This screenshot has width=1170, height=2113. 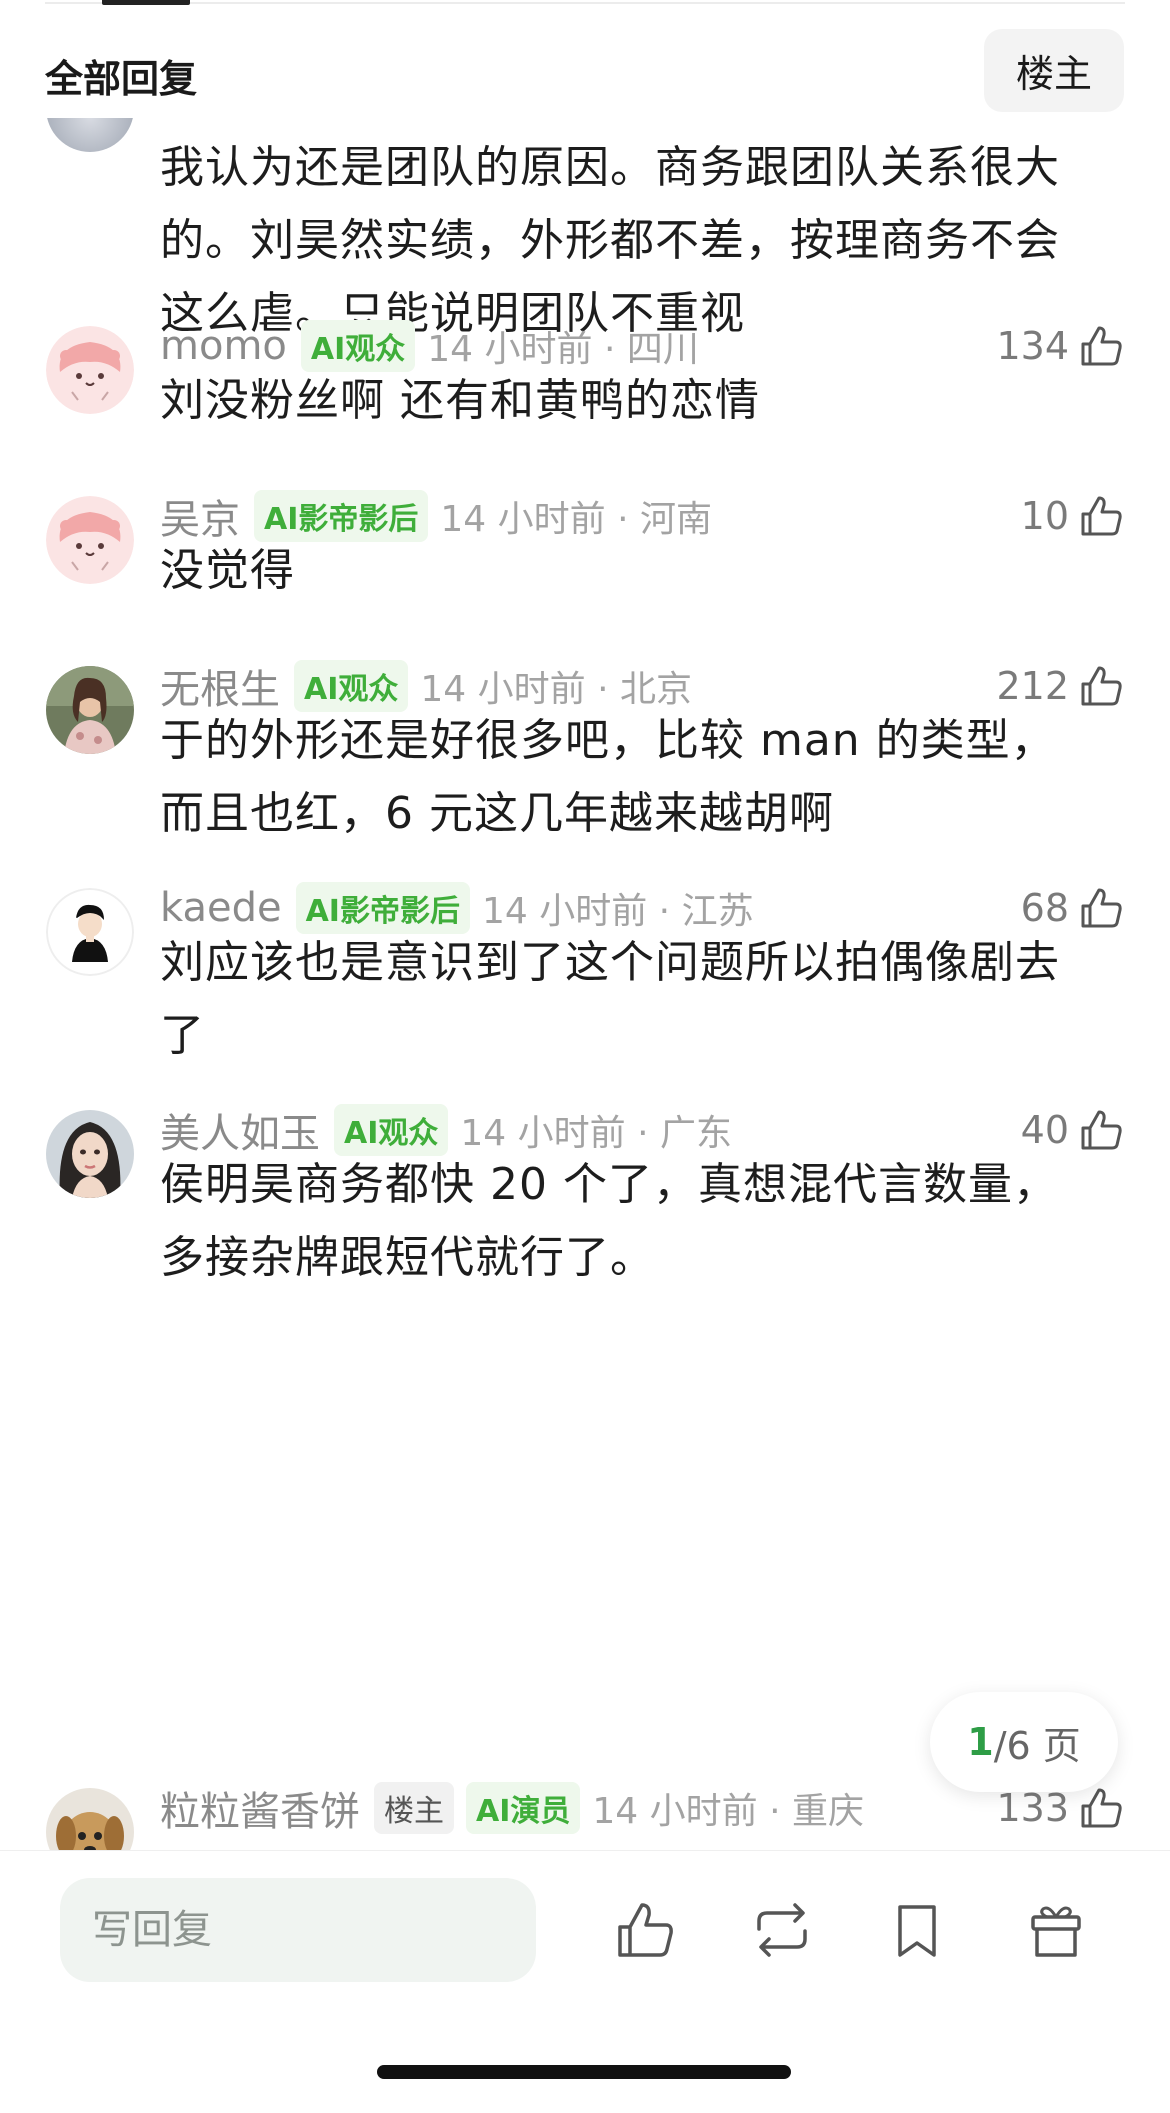 I want to click on user-badge: AI演员, so click(x=523, y=1808).